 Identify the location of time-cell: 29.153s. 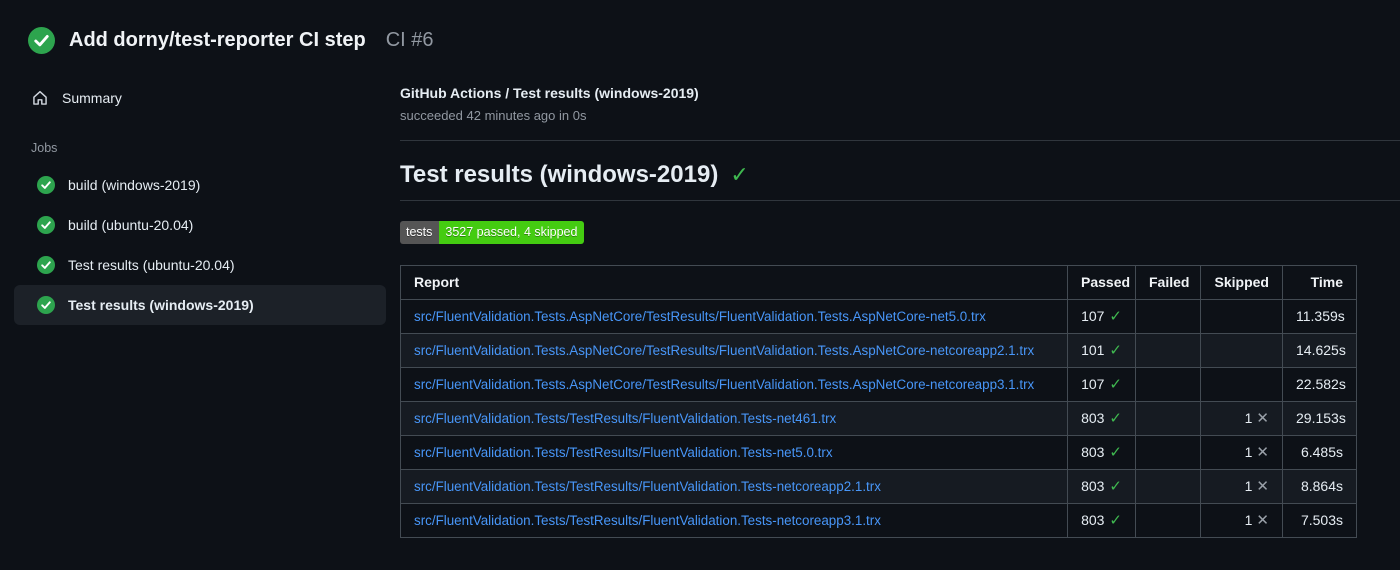
(1319, 418).